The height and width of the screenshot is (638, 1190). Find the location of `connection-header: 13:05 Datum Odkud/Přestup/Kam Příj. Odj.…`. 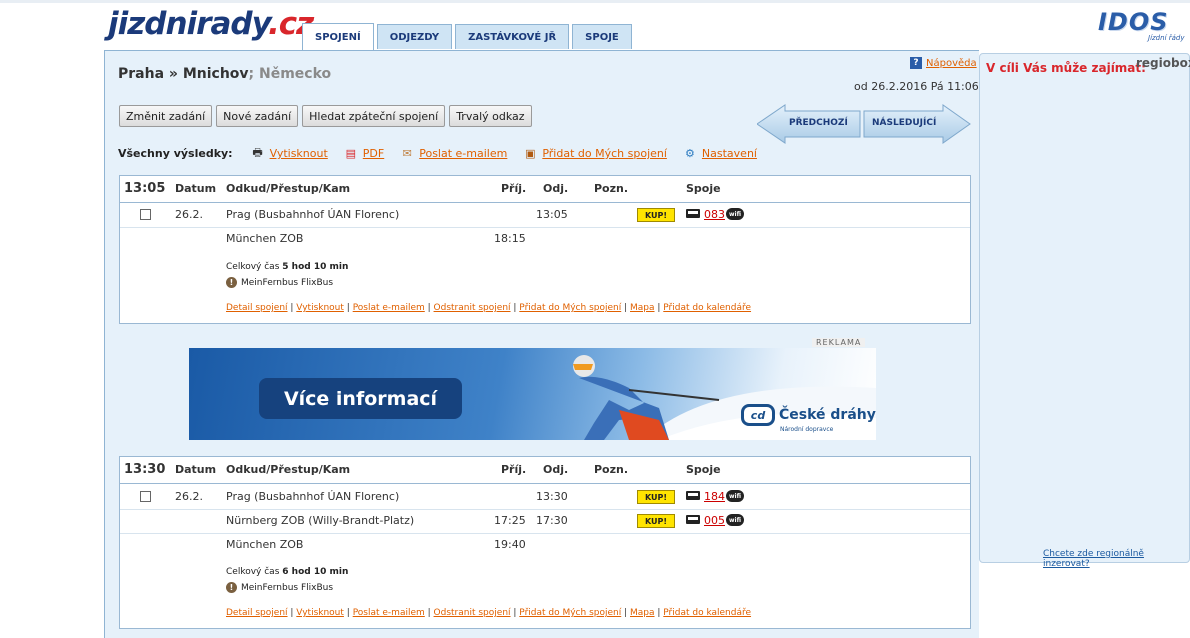

connection-header: 13:05 Datum Odkud/Přestup/Kam Příj. Odj.… is located at coordinates (545, 189).